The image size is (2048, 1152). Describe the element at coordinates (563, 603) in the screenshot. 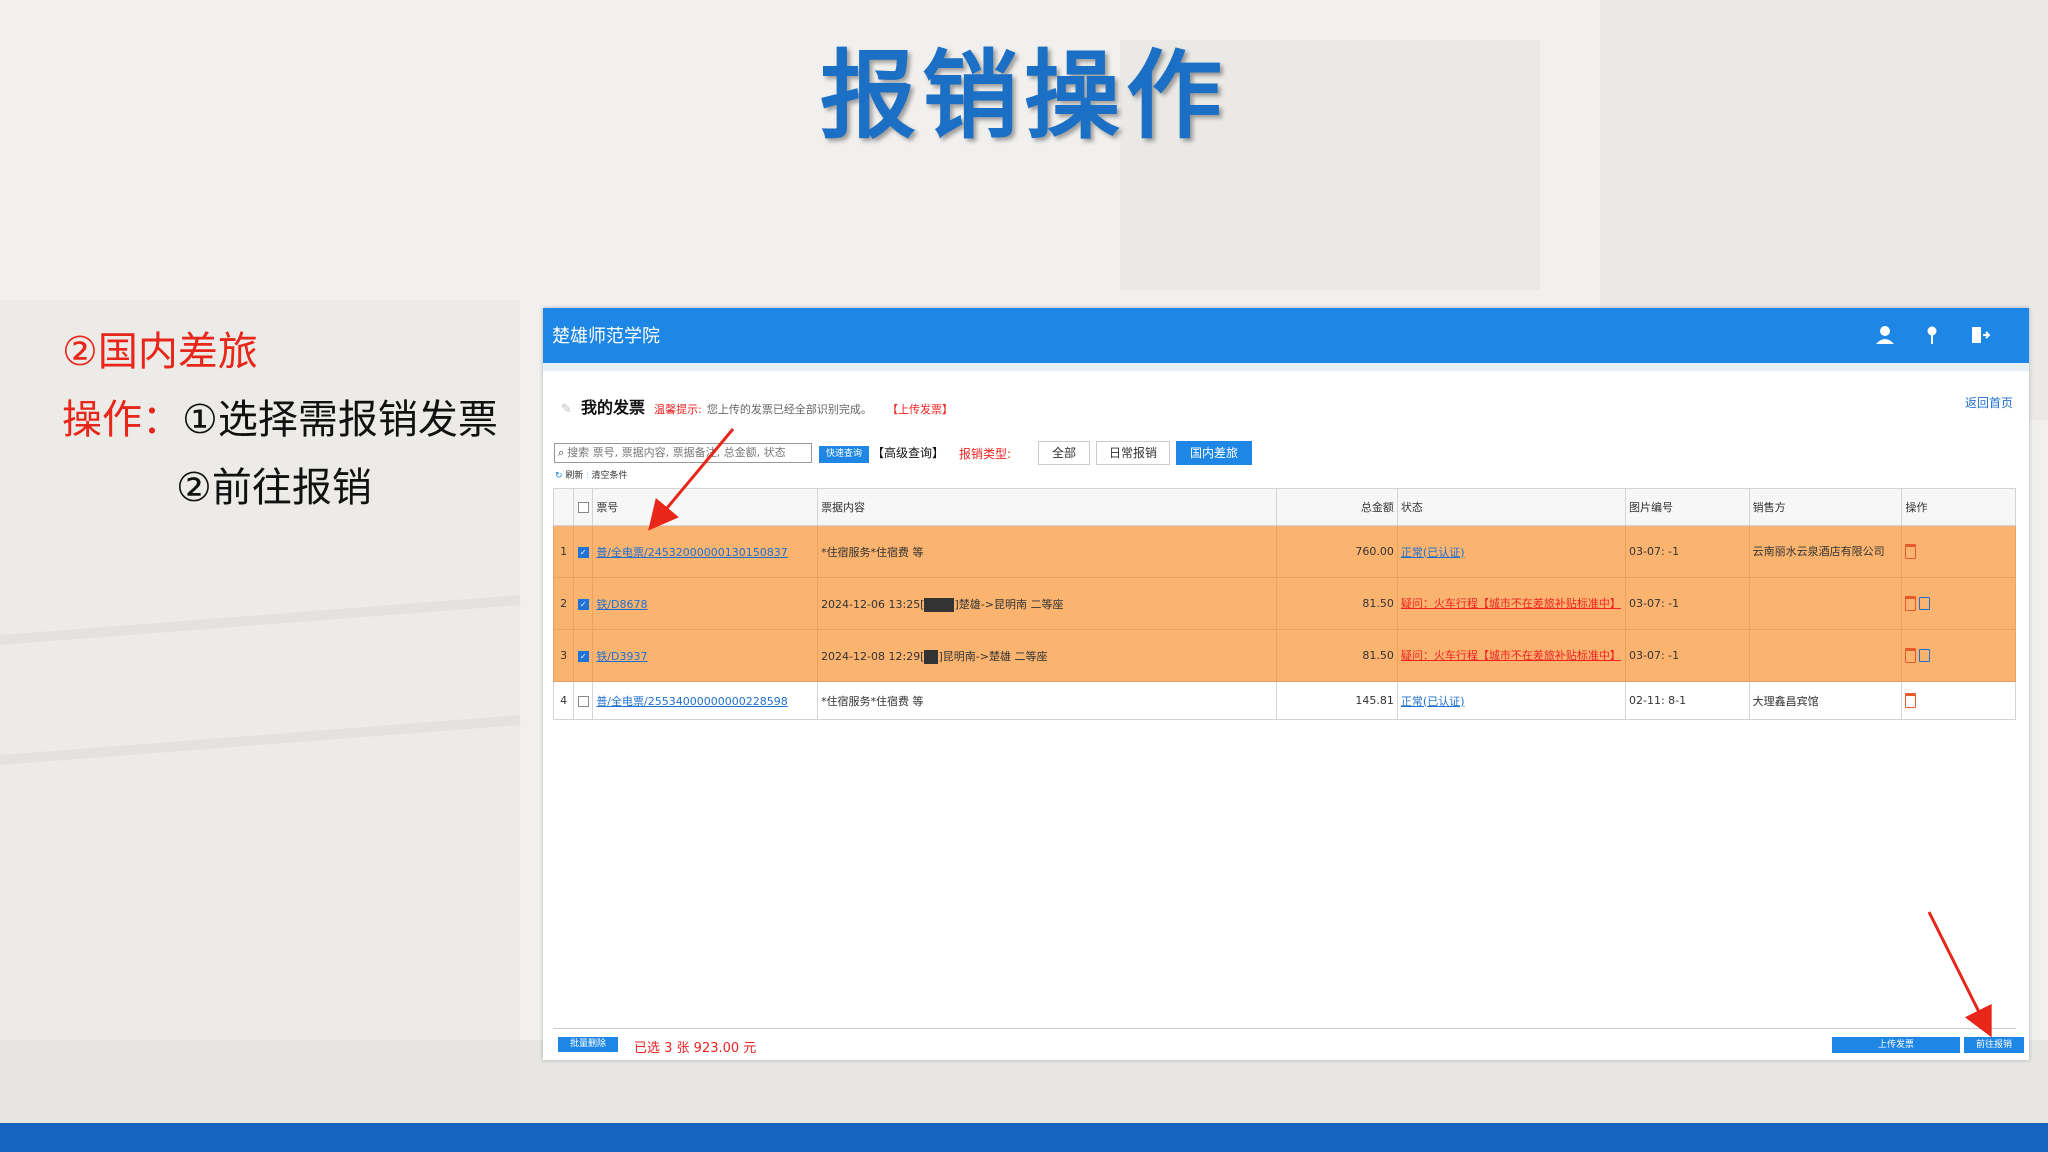

I see `row-index: 2` at that location.